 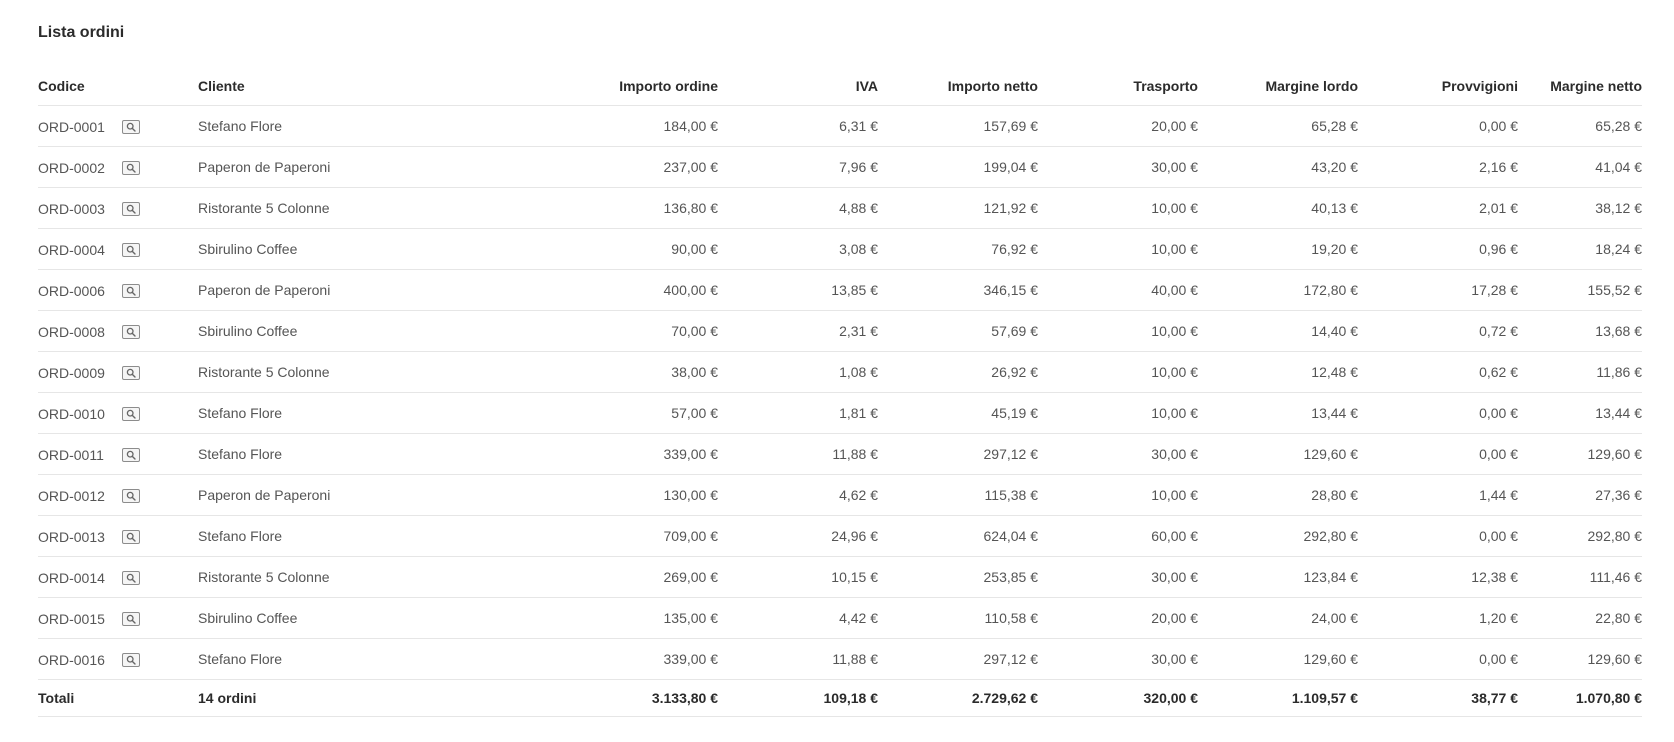 I want to click on cell-margine-netto: 27,36 €, so click(x=1580, y=495).